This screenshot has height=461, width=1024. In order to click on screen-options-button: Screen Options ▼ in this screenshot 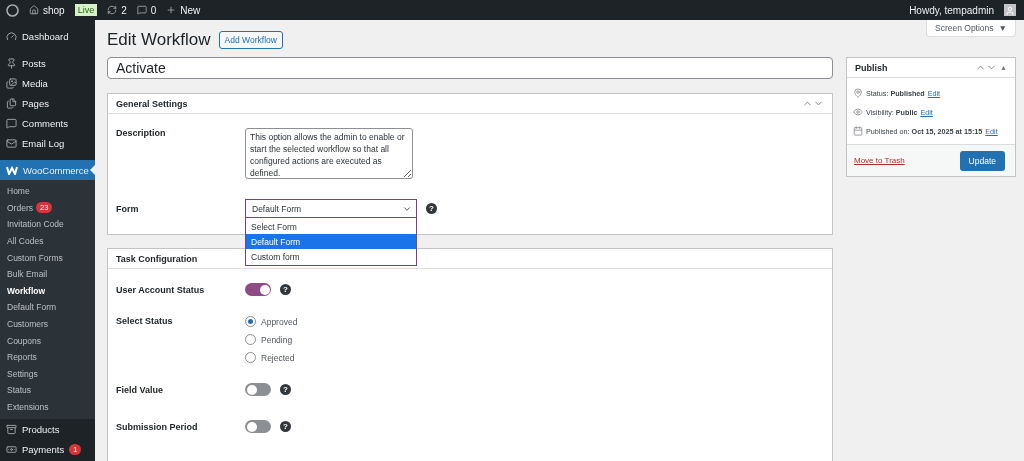, I will do `click(971, 28)`.